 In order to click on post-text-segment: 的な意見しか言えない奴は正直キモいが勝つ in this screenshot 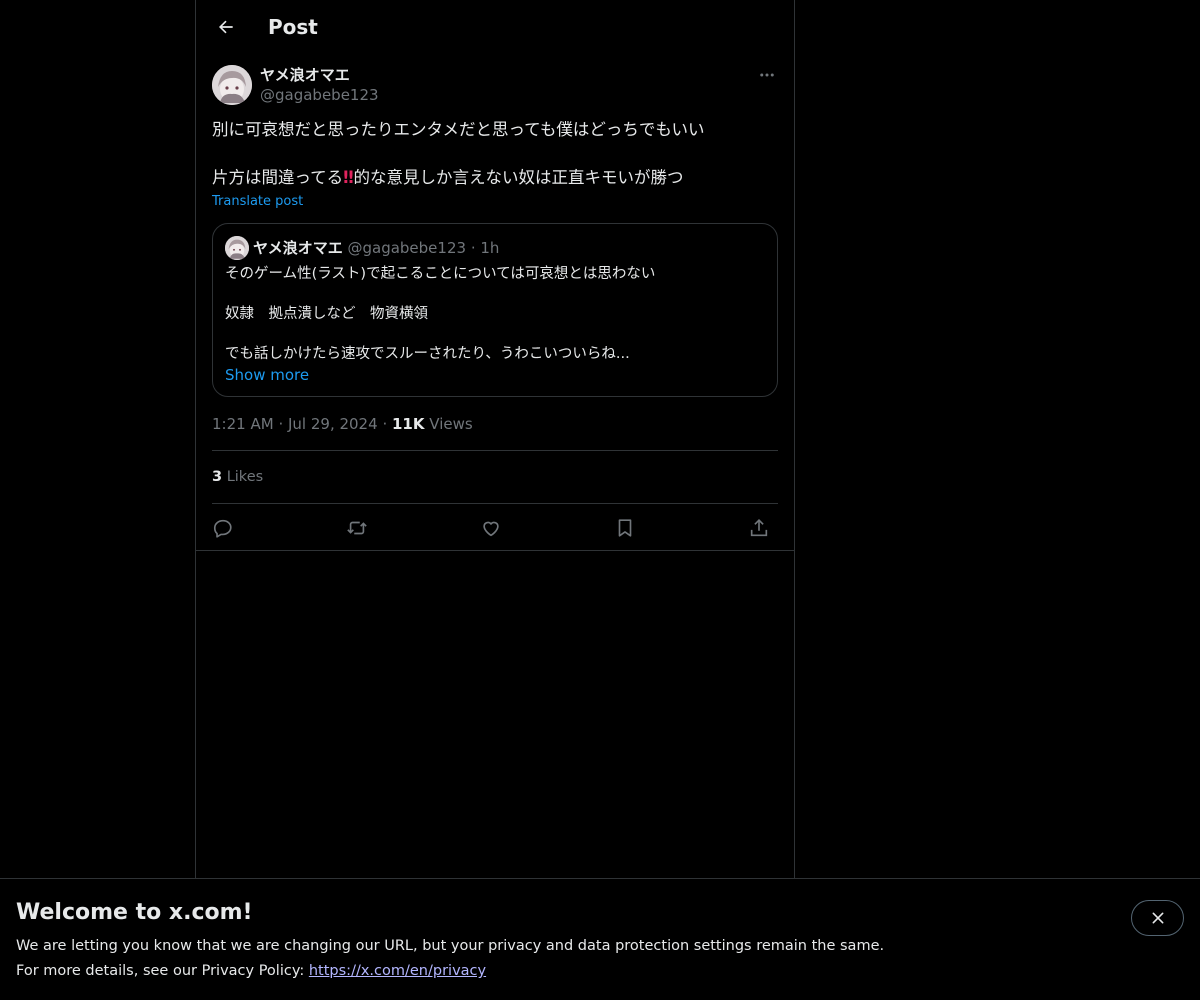, I will do `click(518, 177)`.